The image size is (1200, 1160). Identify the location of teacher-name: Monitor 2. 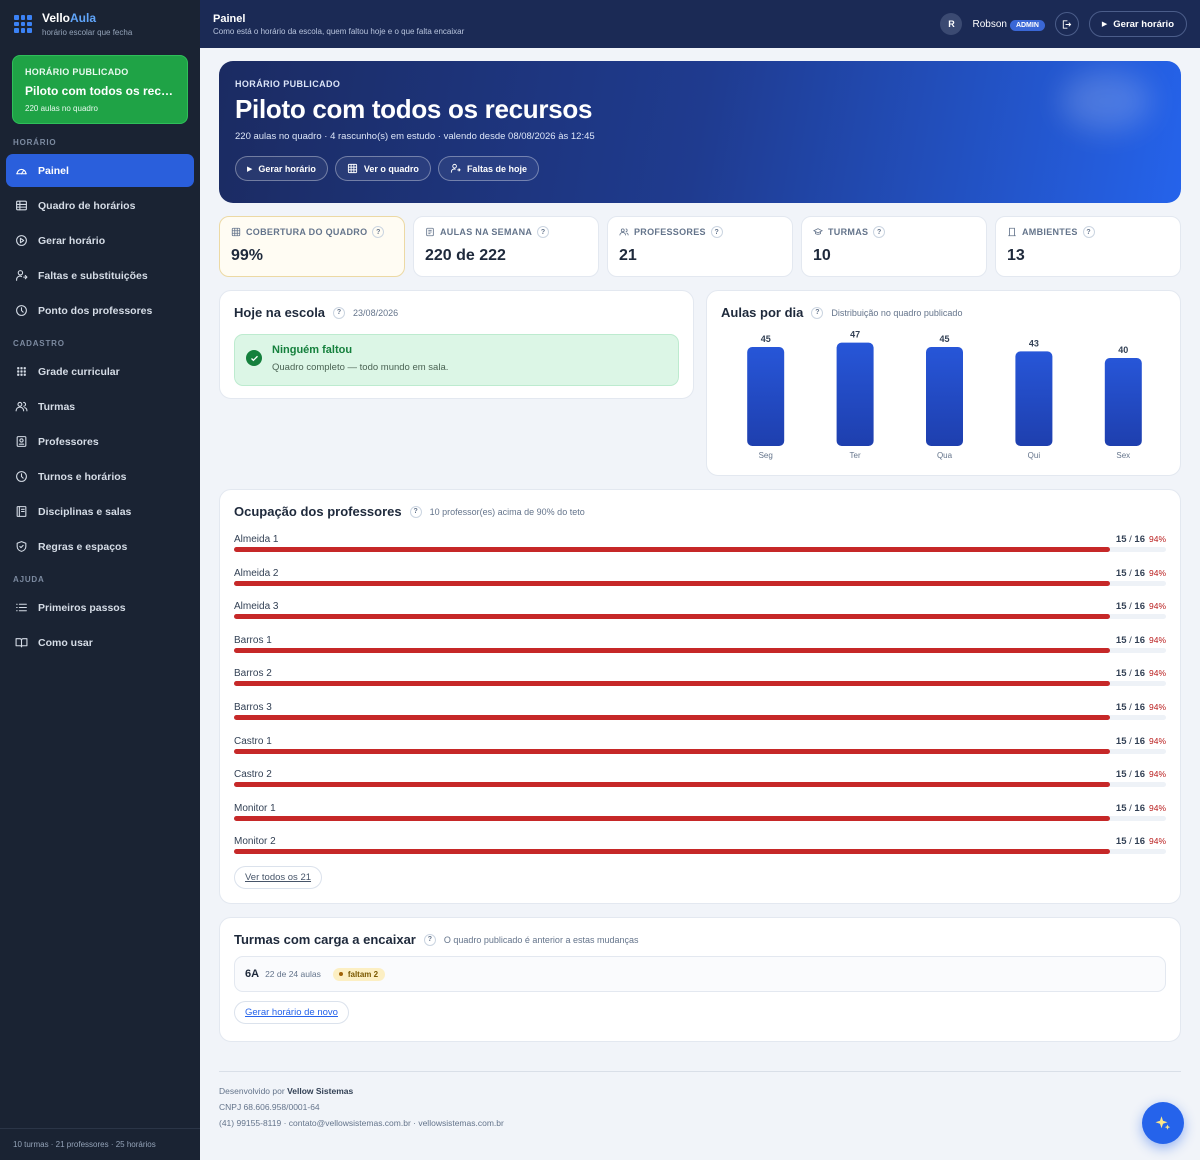
(255, 842).